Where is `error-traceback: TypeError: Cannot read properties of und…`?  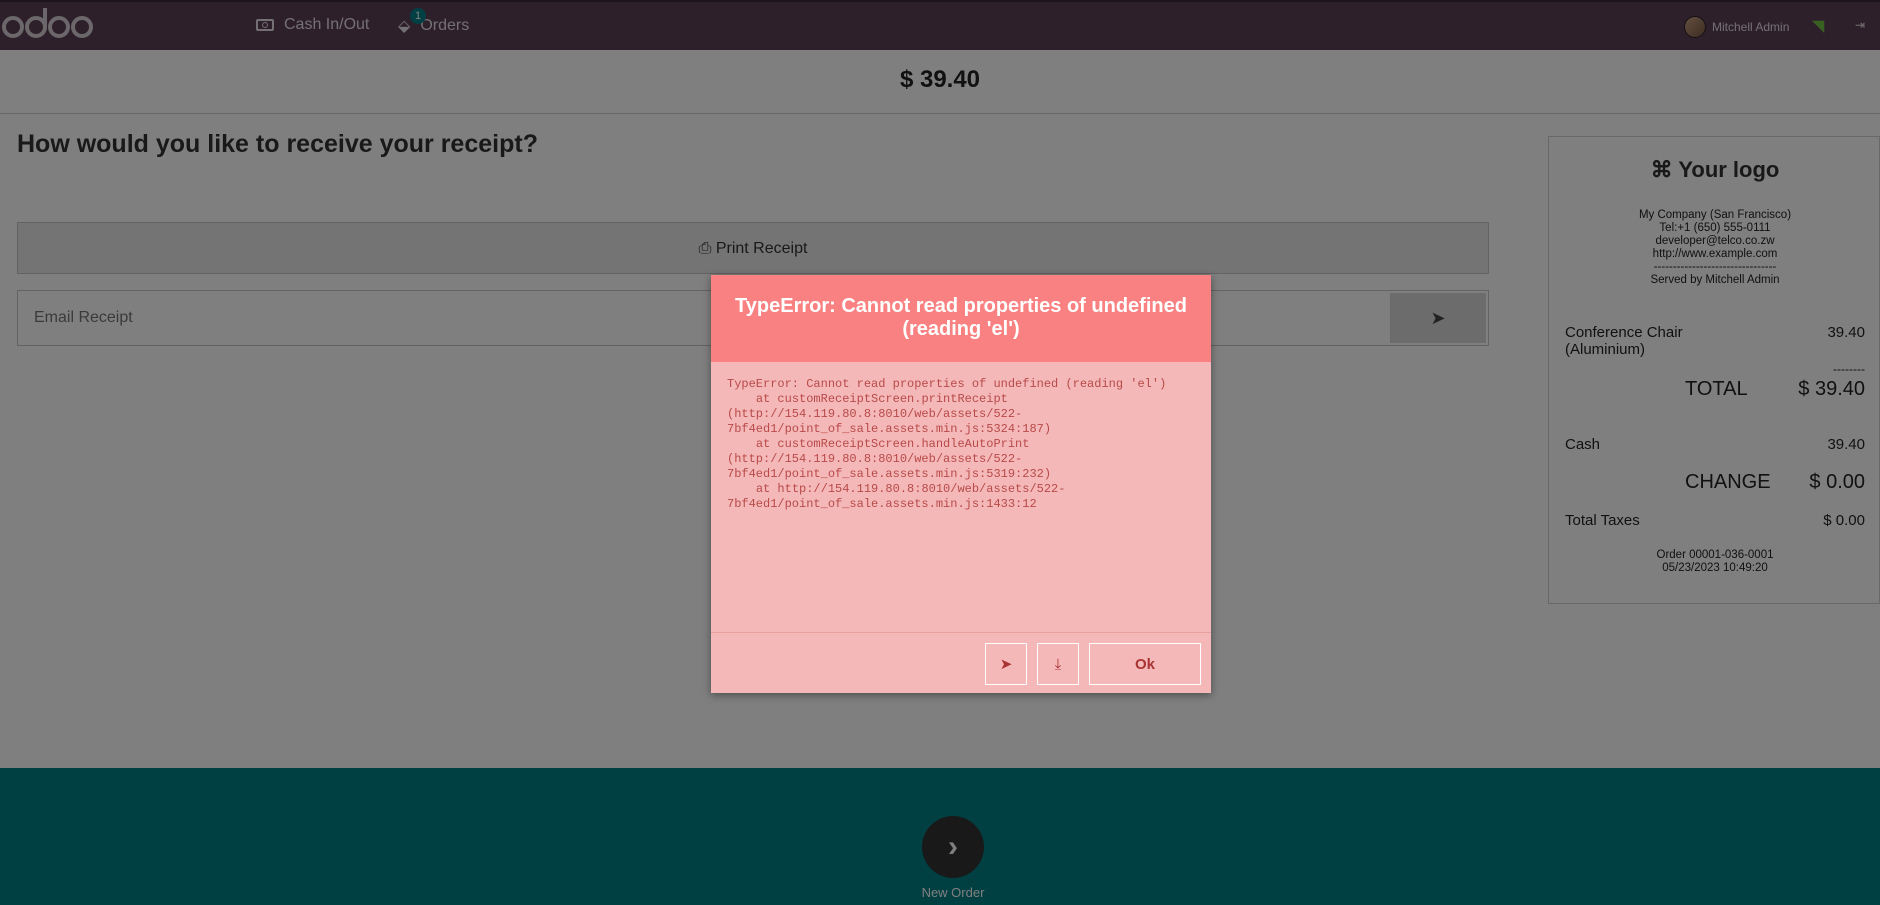
error-traceback: TypeError: Cannot read properties of und… is located at coordinates (947, 444).